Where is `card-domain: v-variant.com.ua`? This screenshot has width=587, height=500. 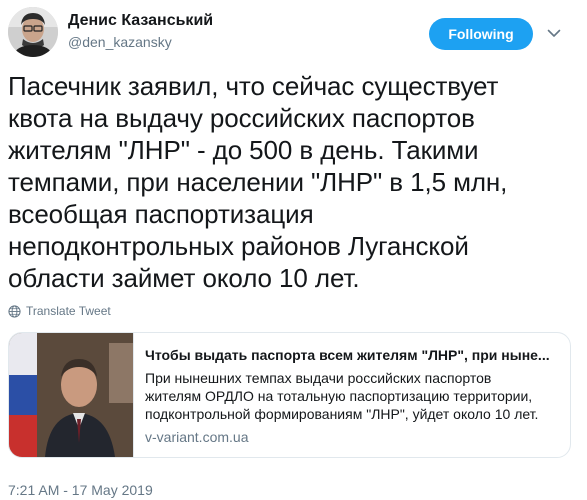 card-domain: v-variant.com.ua is located at coordinates (197, 437).